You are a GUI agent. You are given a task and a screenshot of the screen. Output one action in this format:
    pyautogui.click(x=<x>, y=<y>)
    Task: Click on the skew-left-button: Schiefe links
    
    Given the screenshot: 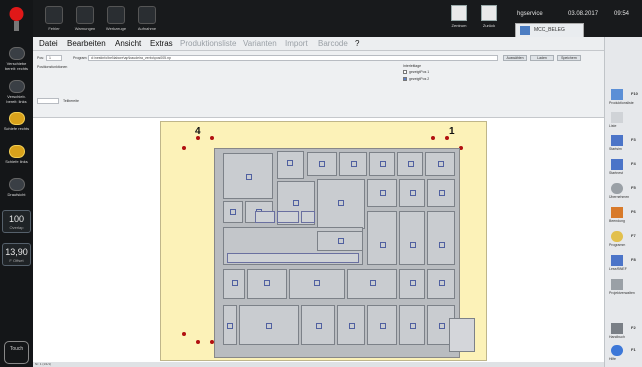 What is the action you would take?
    pyautogui.click(x=16, y=157)
    